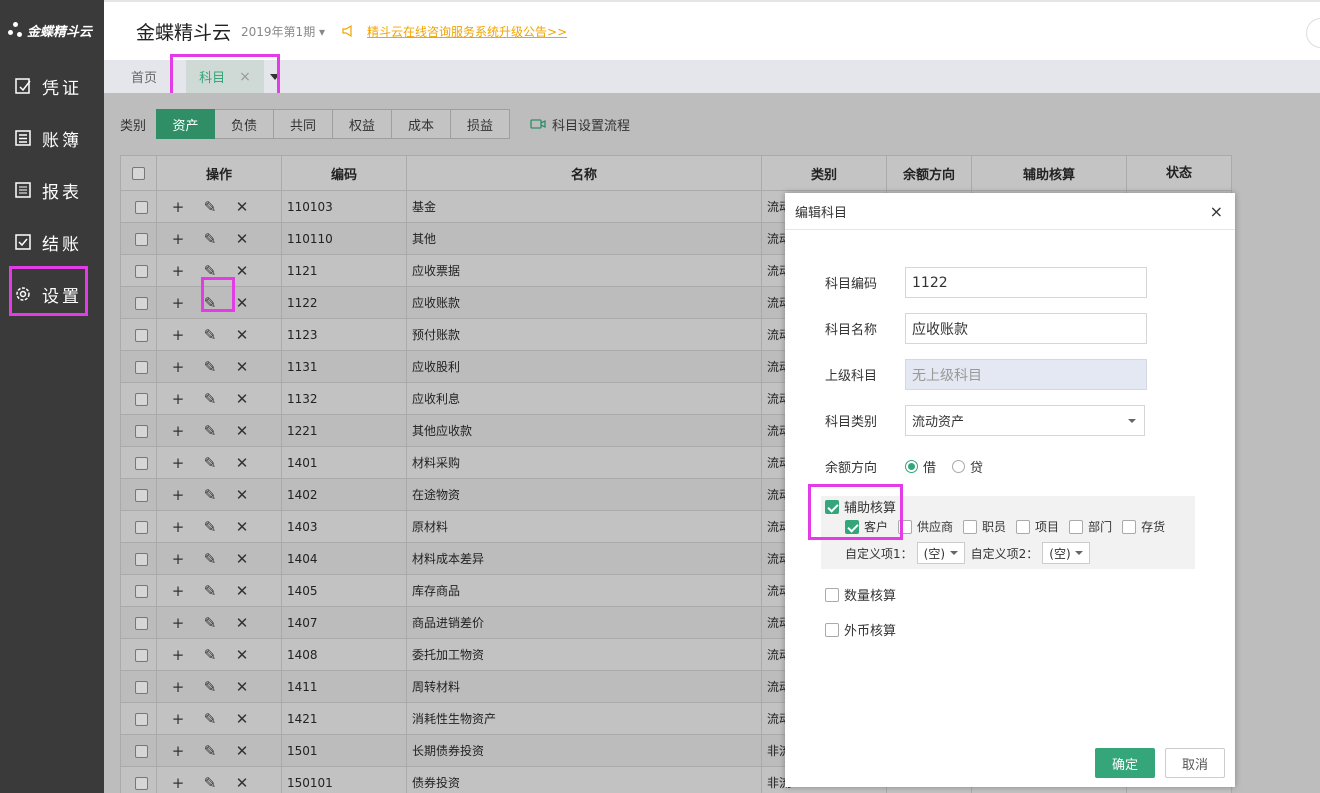 The width and height of the screenshot is (1320, 793). What do you see at coordinates (185, 124) in the screenshot?
I see `category-asset: 资产` at bounding box center [185, 124].